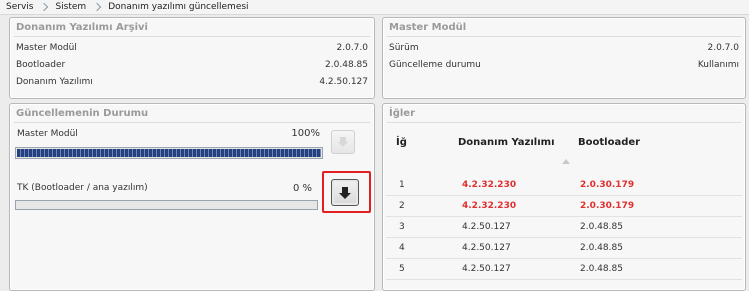 The image size is (749, 291). What do you see at coordinates (70, 7) in the screenshot?
I see `breadcrumb-sistem: Sistem` at bounding box center [70, 7].